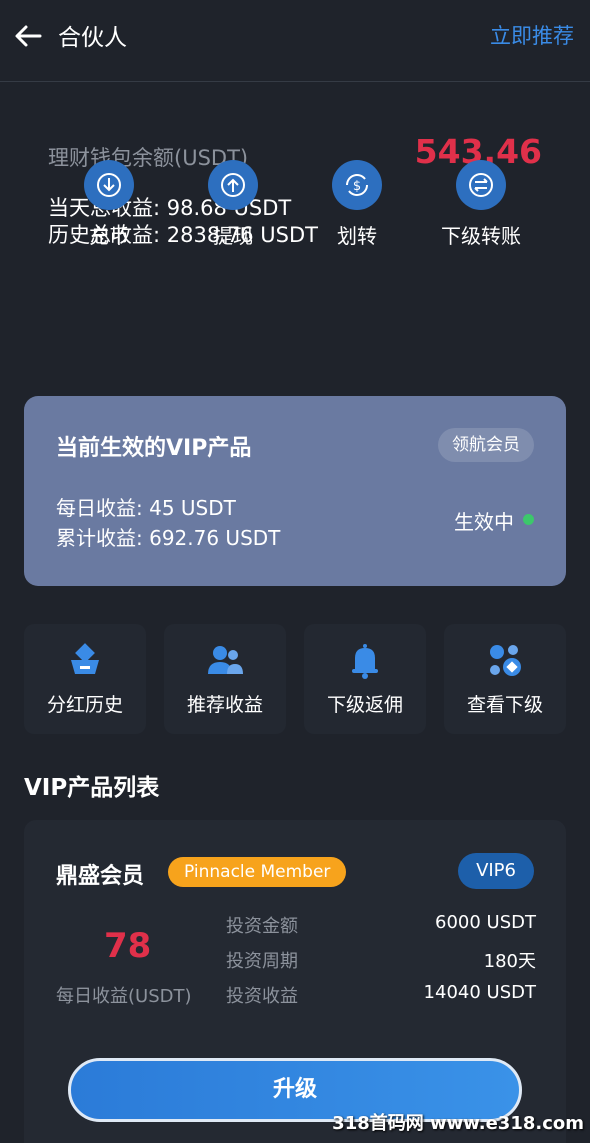 This screenshot has width=590, height=1143. What do you see at coordinates (168, 538) in the screenshot?
I see `vip-total-earnings: 累计收益: 692.76 USDT` at bounding box center [168, 538].